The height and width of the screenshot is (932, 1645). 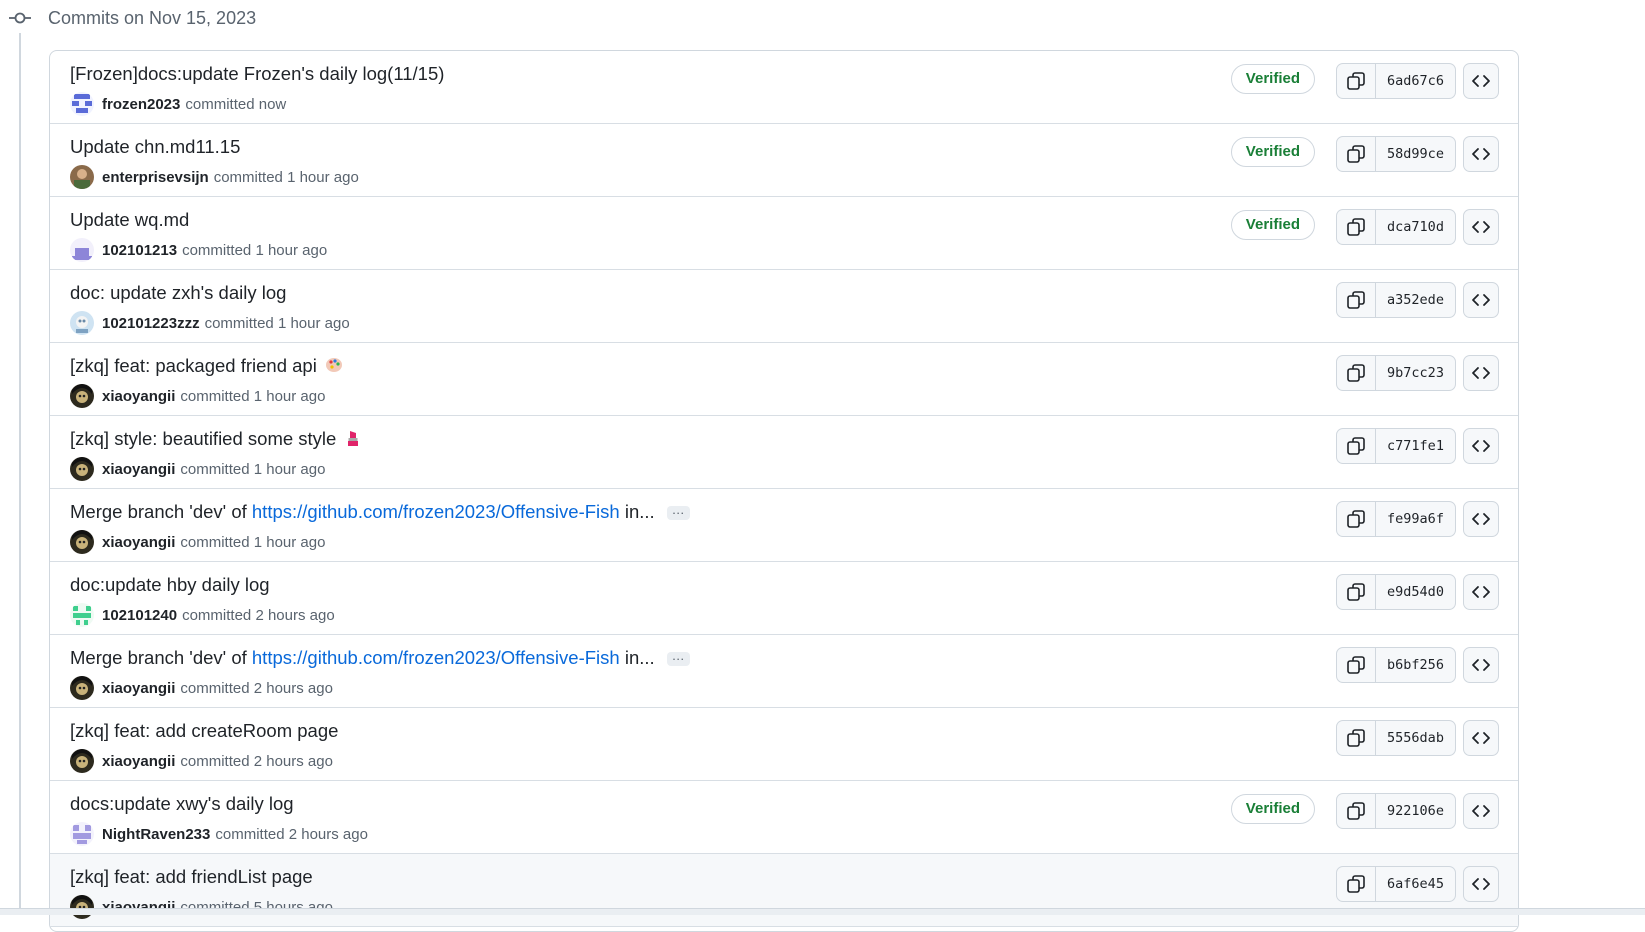 I want to click on commit-message: doc:update hby daily log, so click(x=170, y=585).